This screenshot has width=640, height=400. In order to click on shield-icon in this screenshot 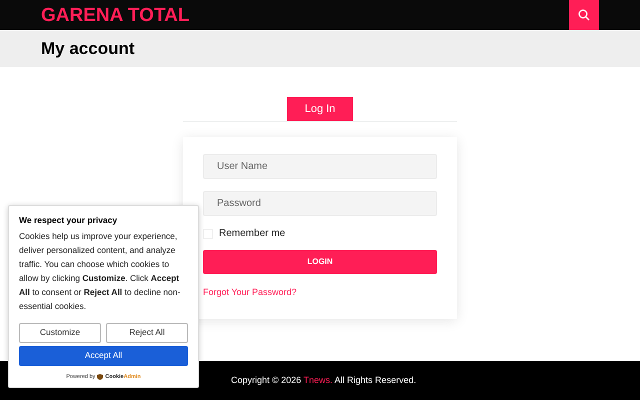, I will do `click(100, 377)`.